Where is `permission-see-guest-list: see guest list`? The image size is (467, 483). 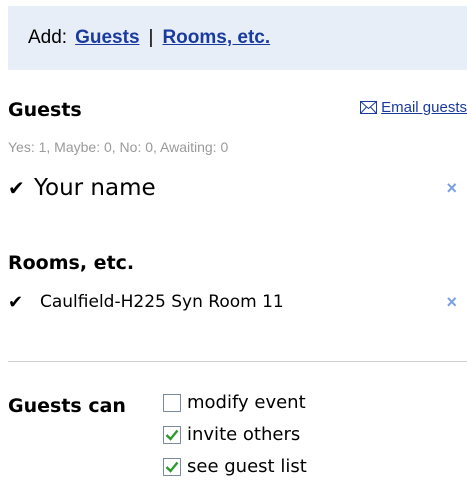 permission-see-guest-list: see guest list is located at coordinates (235, 466).